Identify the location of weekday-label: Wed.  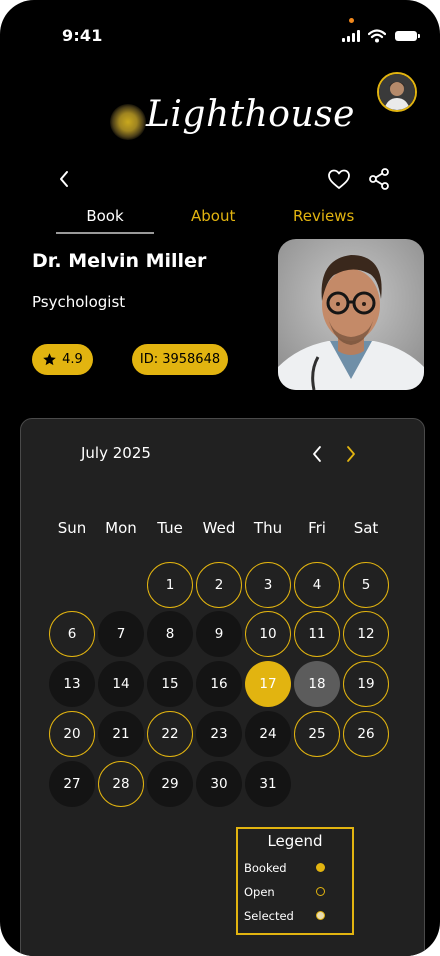
(219, 528).